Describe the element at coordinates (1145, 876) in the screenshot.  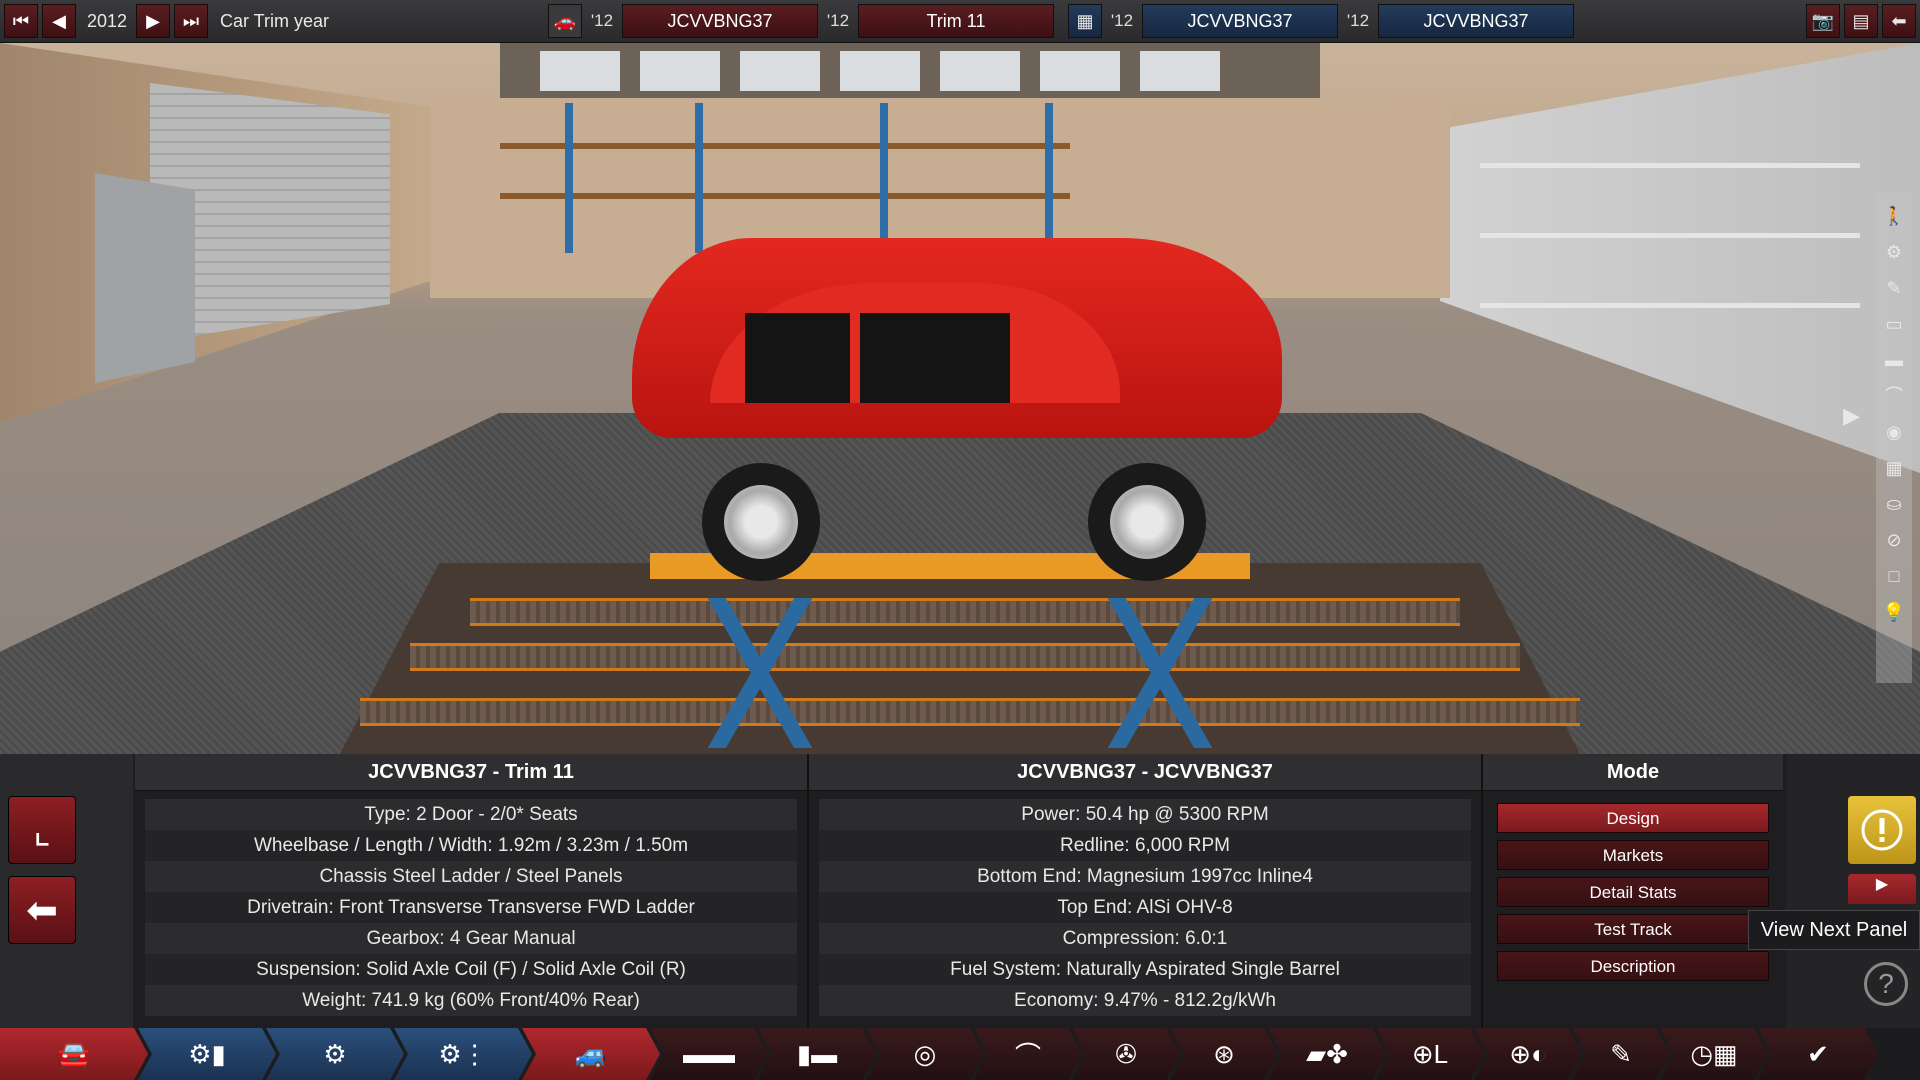
I see `engine-info-row: Bottom End: Magnesium 1997cc Inline4` at that location.